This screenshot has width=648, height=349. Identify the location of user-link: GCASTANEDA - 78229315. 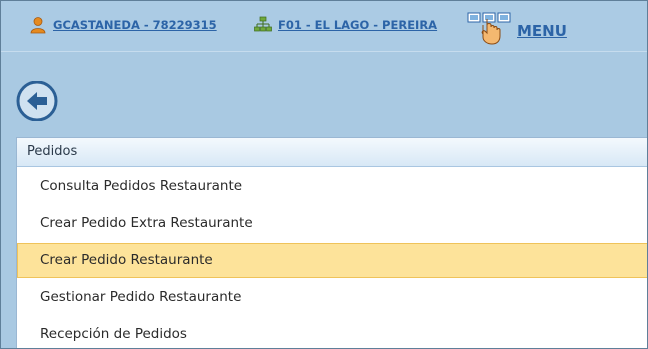
(123, 25).